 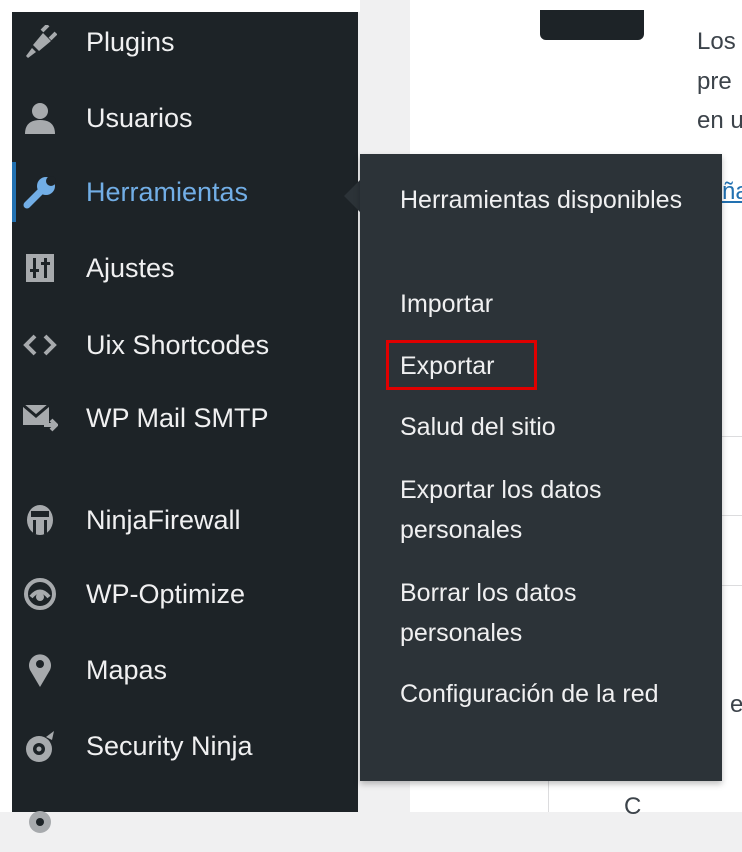 What do you see at coordinates (716, 41) in the screenshot?
I see `content-text: Los` at bounding box center [716, 41].